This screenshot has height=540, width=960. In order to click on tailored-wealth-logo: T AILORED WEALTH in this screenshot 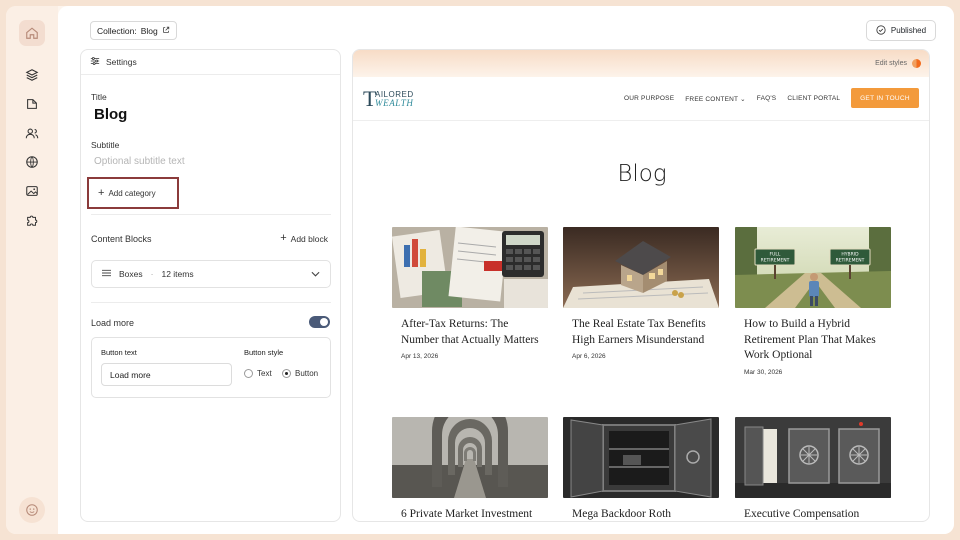, I will do `click(398, 98)`.